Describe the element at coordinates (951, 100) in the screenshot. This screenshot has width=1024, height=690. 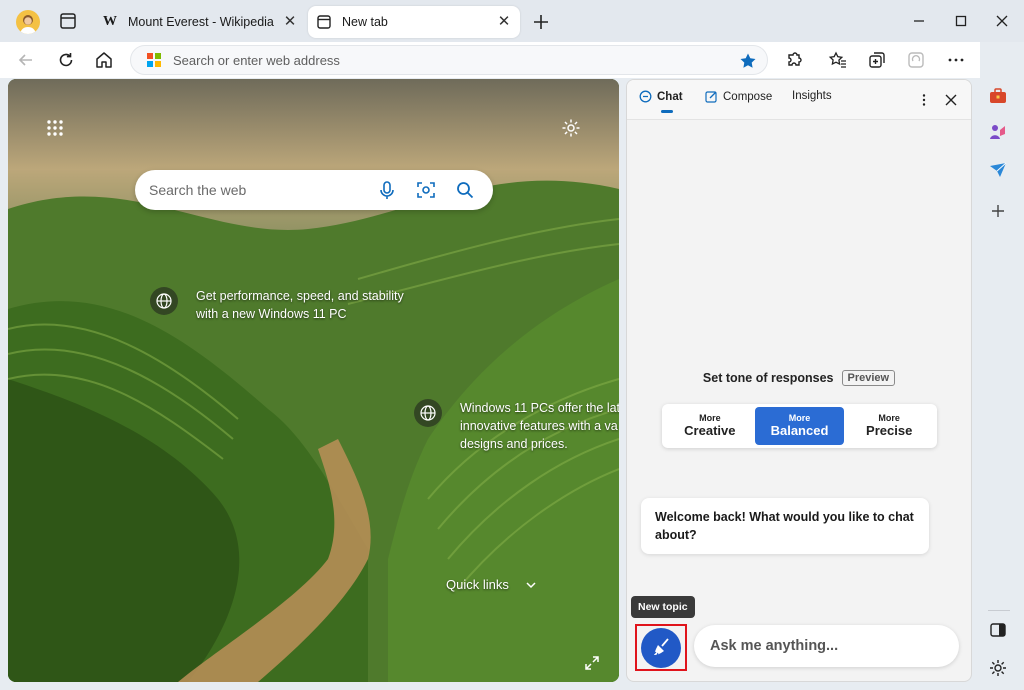
I see `close-panel-button` at that location.